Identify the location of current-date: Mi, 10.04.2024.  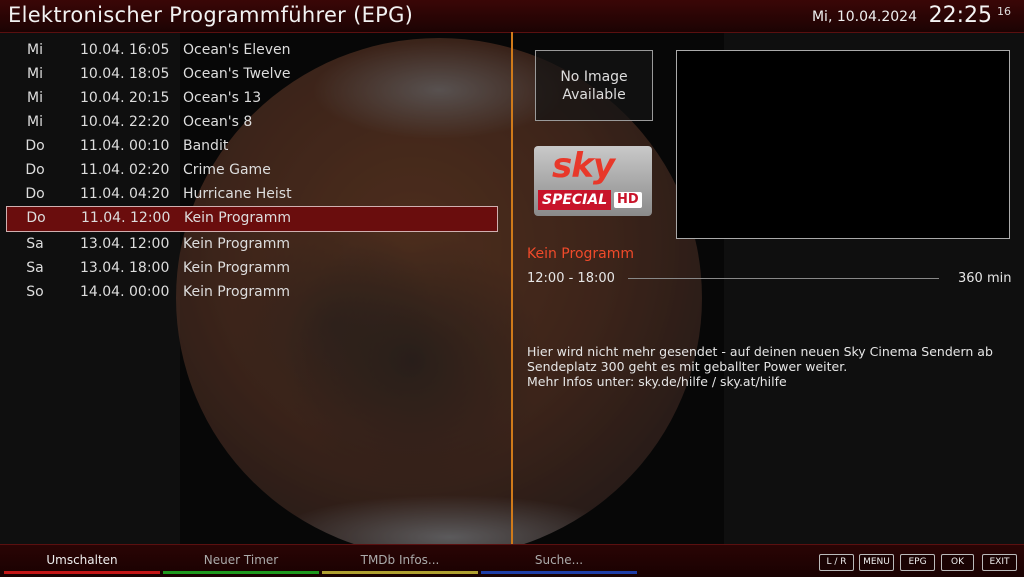
(864, 17).